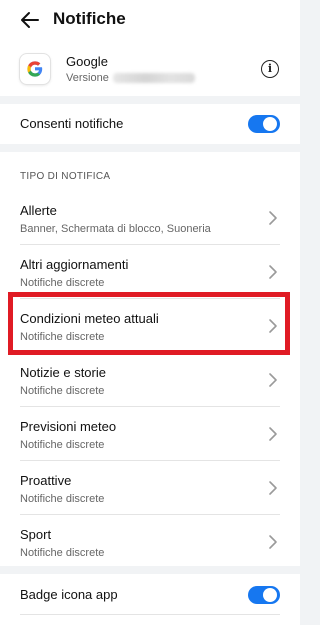 This screenshot has height=625, width=320. What do you see at coordinates (74, 264) in the screenshot?
I see `item-title: Altri aggiornamenti` at bounding box center [74, 264].